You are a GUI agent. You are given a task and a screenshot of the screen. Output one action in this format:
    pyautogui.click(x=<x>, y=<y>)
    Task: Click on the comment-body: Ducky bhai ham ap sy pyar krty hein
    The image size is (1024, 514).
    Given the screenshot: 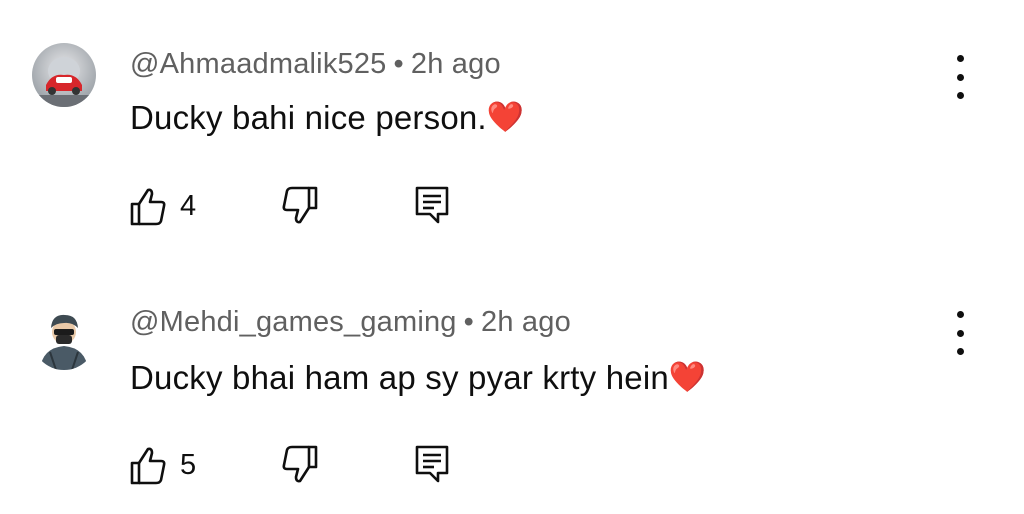 What is the action you would take?
    pyautogui.click(x=399, y=377)
    